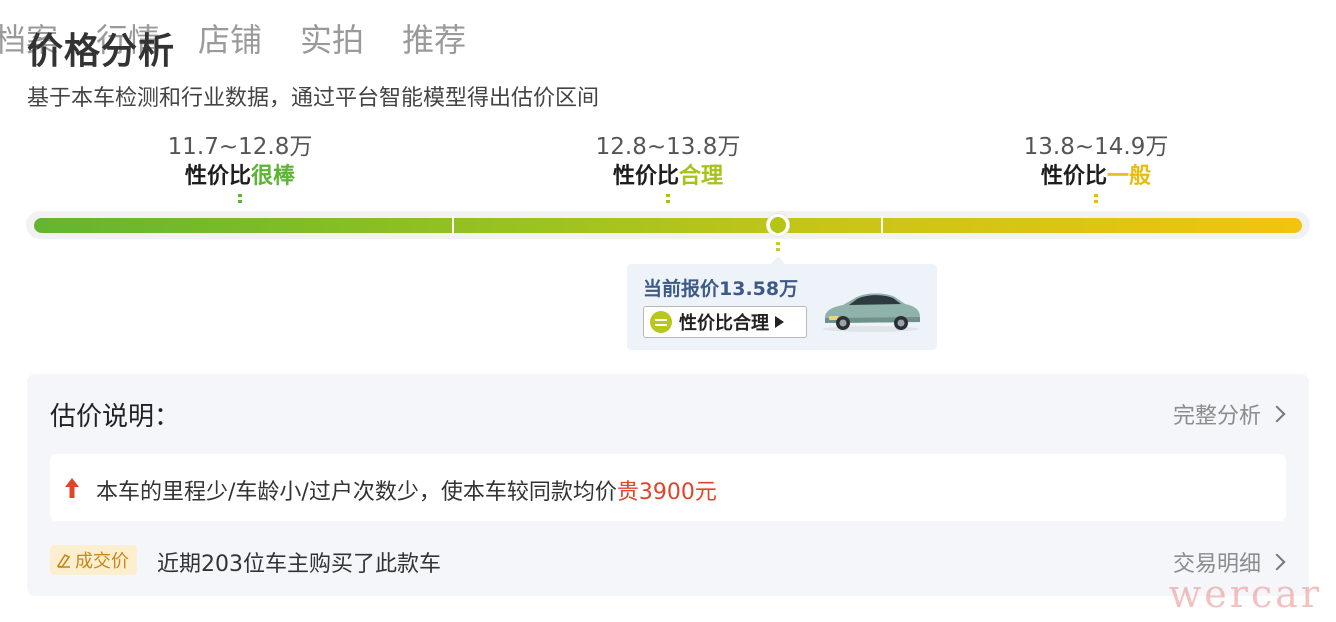 The image size is (1336, 622). I want to click on section-title: 价格分析, so click(101, 51).